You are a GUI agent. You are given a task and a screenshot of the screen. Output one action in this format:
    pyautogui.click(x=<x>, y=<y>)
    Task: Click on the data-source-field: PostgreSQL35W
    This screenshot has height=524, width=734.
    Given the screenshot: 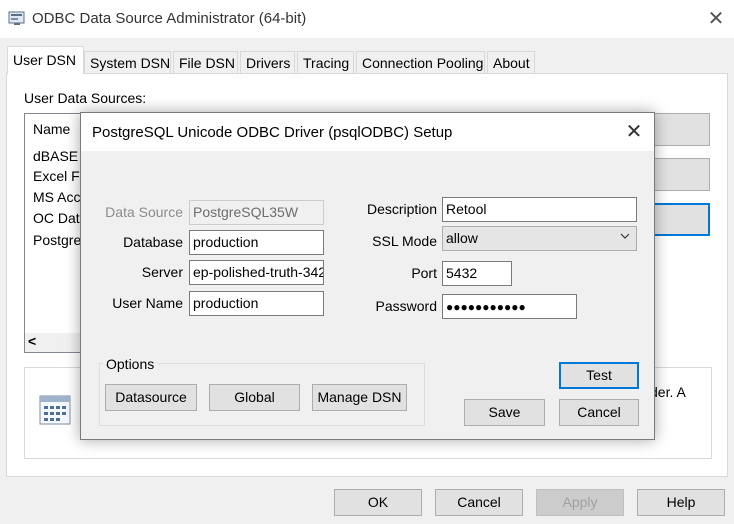 What is the action you would take?
    pyautogui.click(x=256, y=212)
    